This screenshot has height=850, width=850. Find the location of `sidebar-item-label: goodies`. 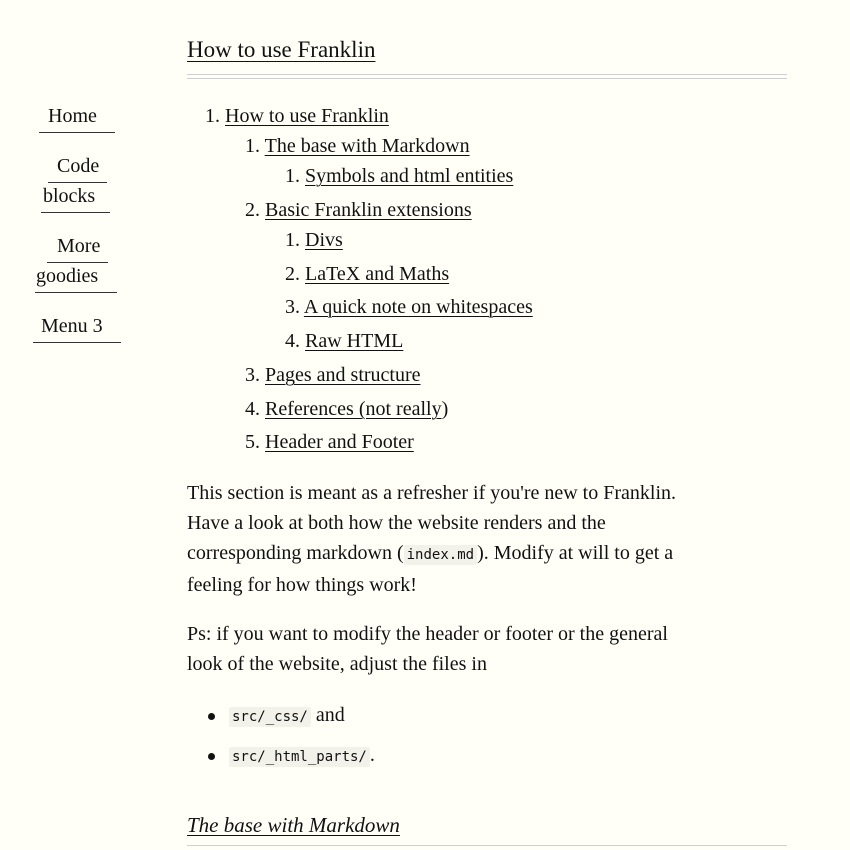

sidebar-item-label: goodies is located at coordinates (67, 276).